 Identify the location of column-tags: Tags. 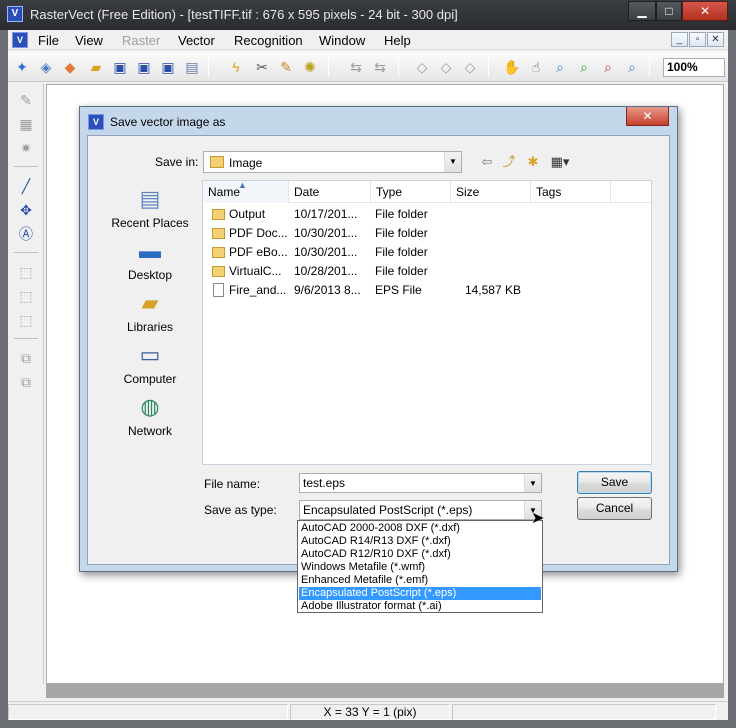
(571, 192).